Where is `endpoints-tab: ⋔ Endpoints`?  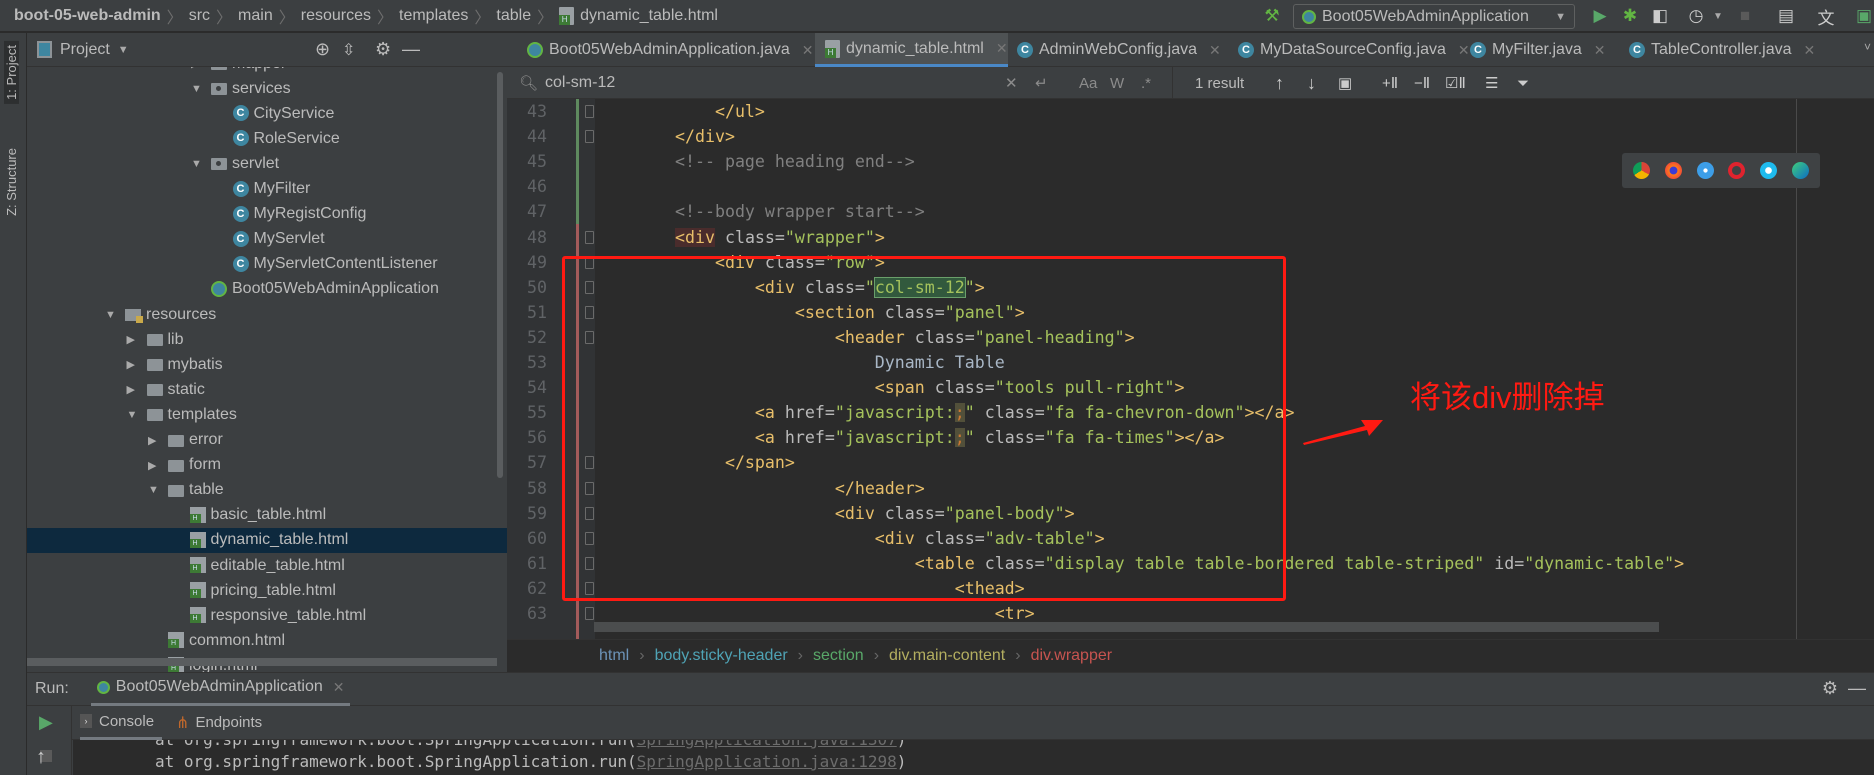
endpoints-tab: ⋔ Endpoints is located at coordinates (219, 723).